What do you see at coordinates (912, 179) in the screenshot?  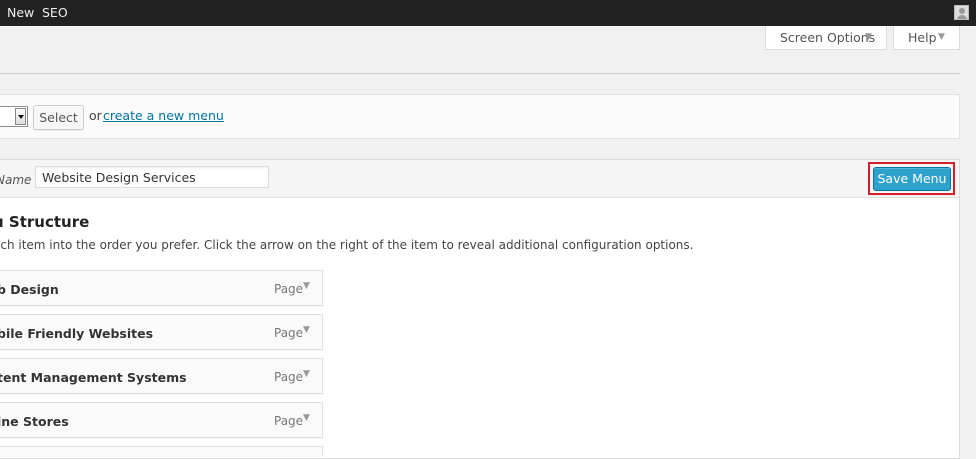 I see `save-menu-button: Save Menu` at bounding box center [912, 179].